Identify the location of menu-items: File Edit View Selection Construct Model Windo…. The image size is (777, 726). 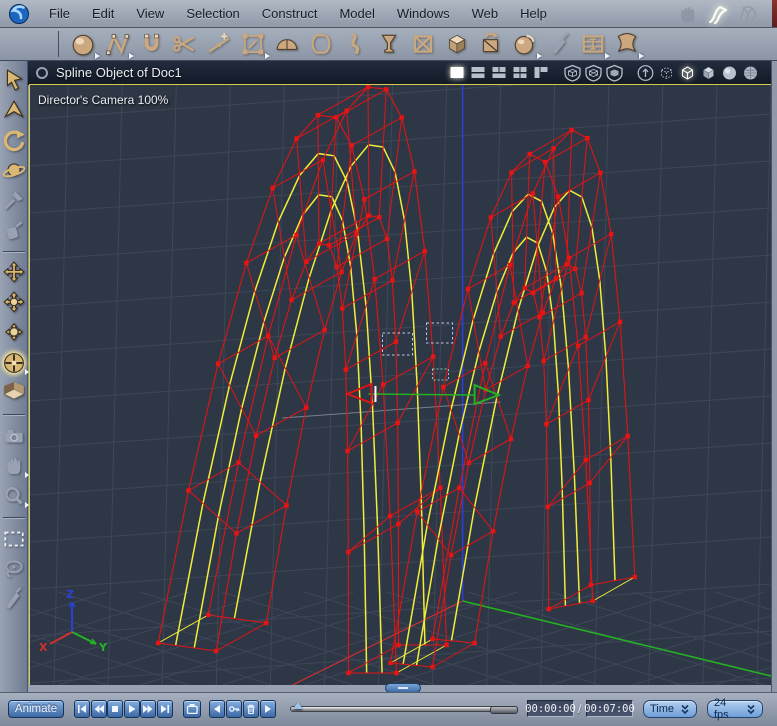
(298, 13).